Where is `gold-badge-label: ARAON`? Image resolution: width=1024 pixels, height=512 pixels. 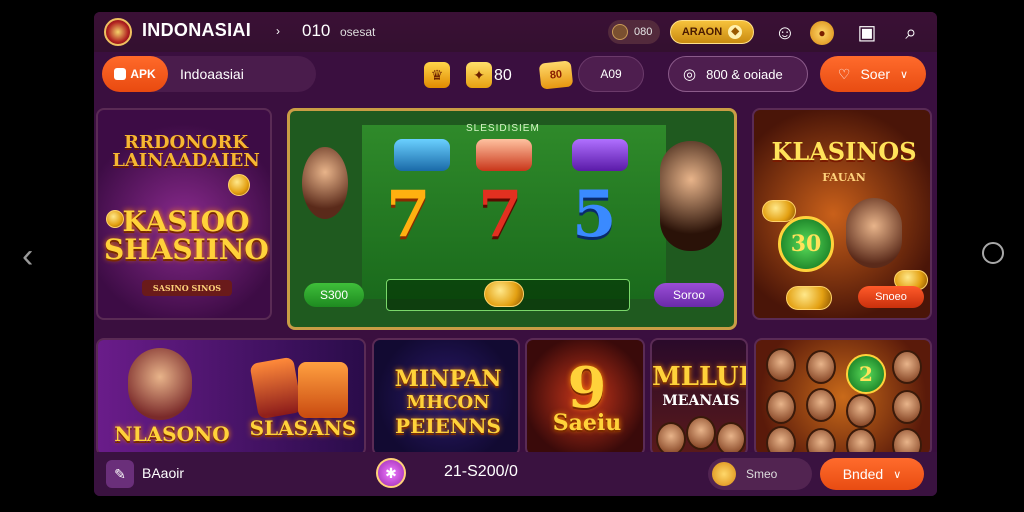
gold-badge-label: ARAON is located at coordinates (702, 32).